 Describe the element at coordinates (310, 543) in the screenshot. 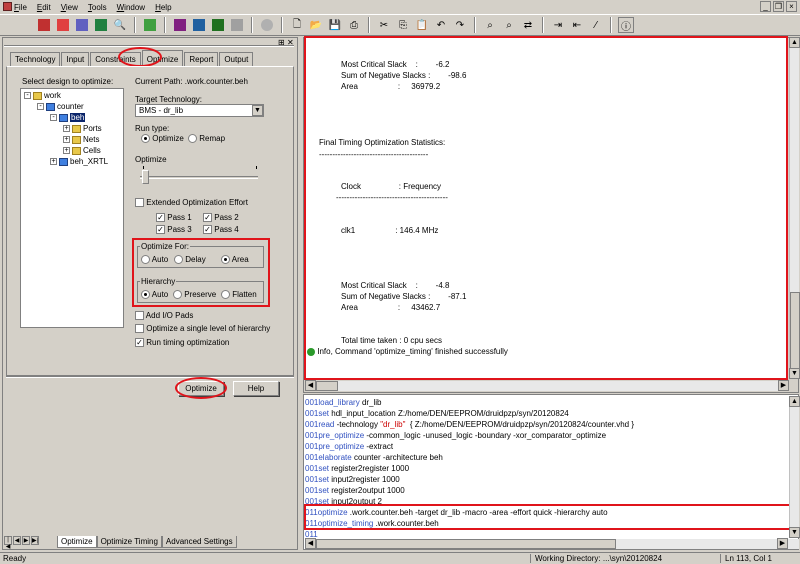

I see `scroll-left-icon: ◀` at that location.